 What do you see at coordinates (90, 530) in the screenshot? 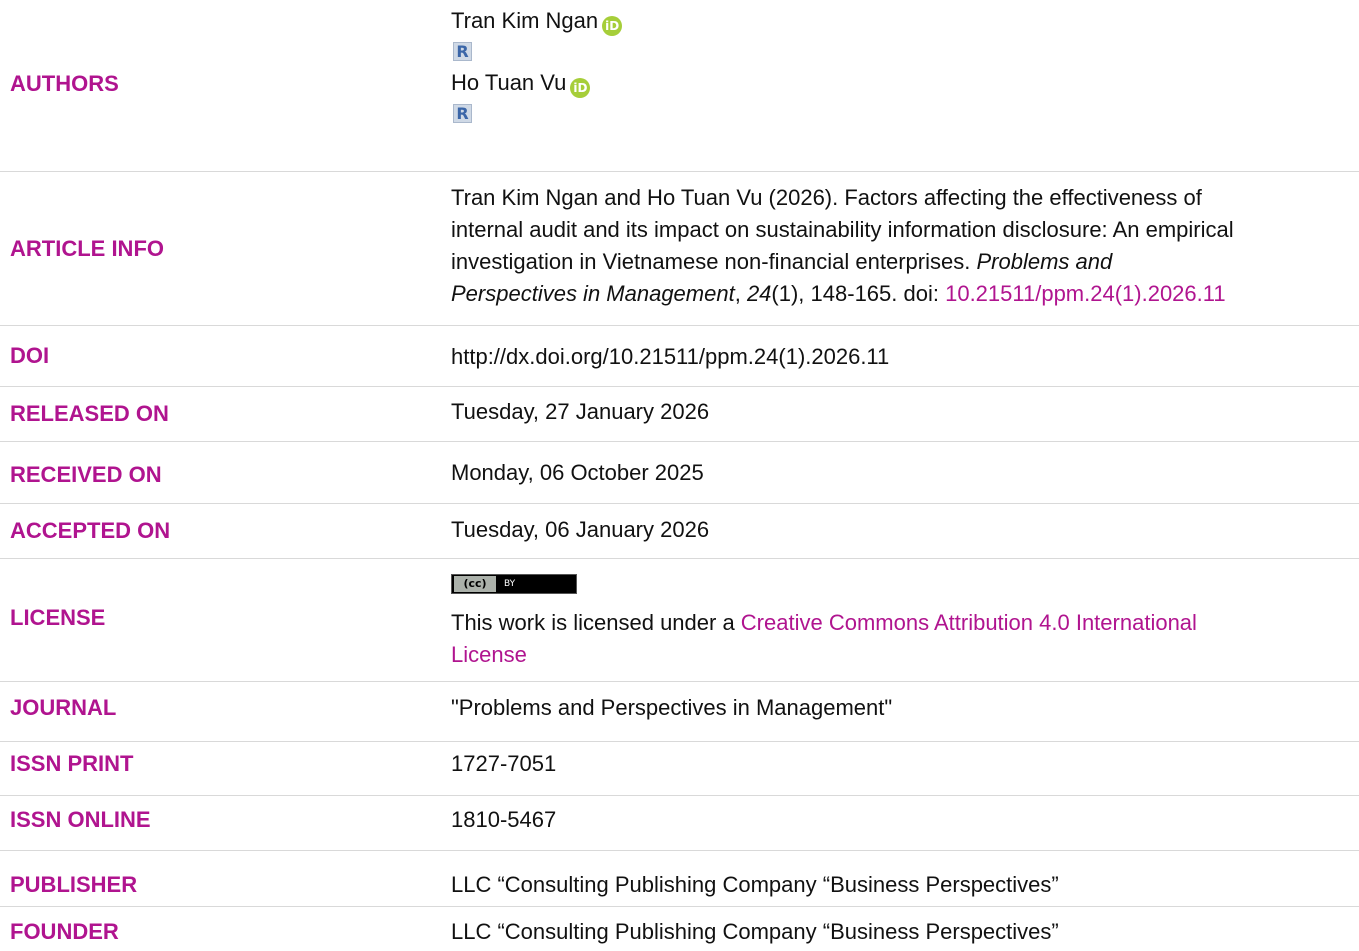
I see `accepted-label: ACCEPTED ON` at bounding box center [90, 530].